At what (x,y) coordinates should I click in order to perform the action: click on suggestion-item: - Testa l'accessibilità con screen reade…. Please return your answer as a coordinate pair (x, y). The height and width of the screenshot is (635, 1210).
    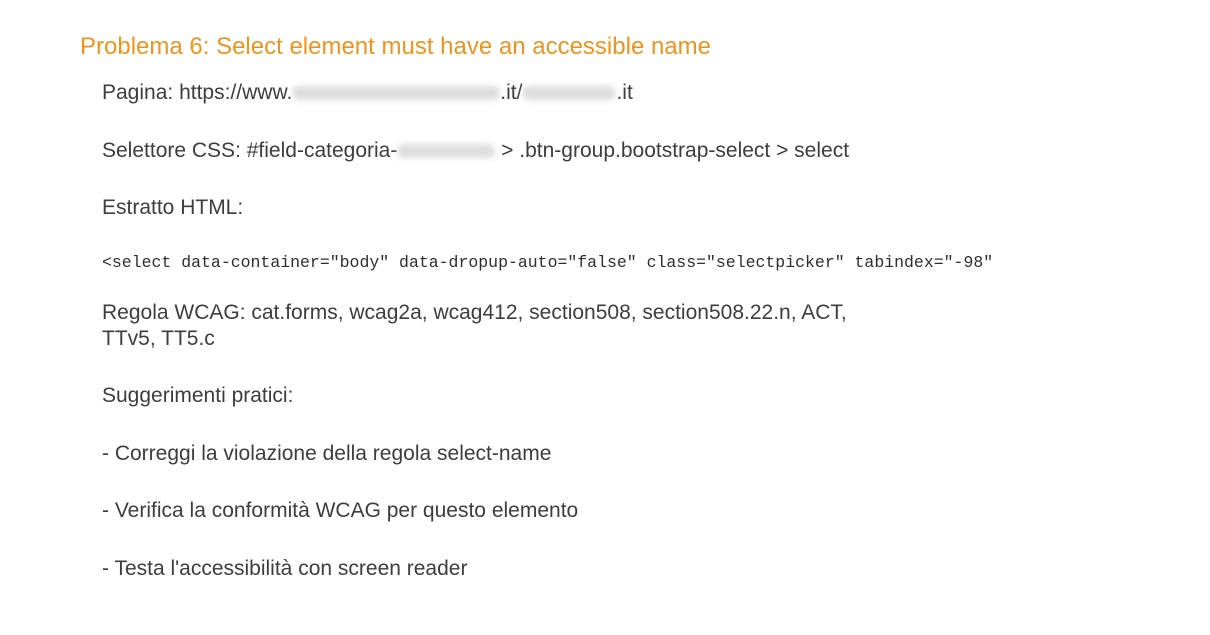
    Looking at the image, I should click on (285, 568).